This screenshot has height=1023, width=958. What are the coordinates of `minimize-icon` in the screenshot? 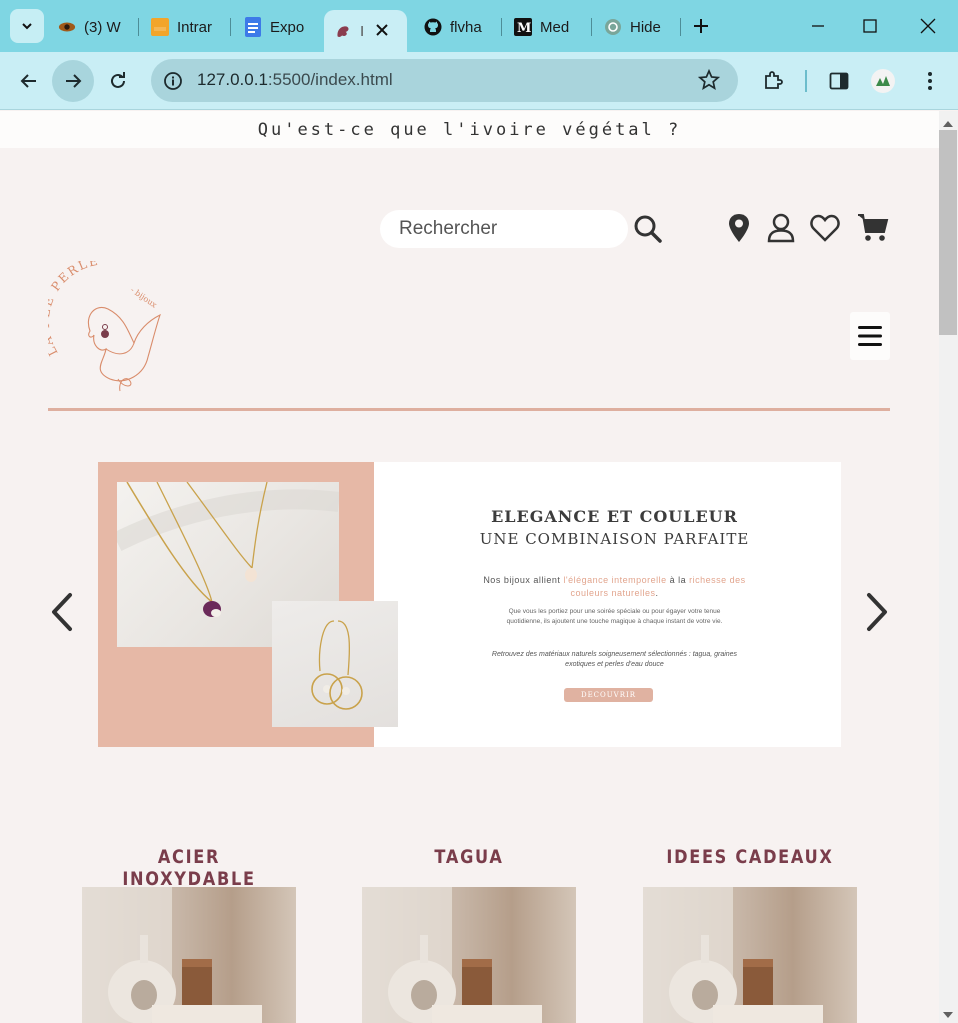 It's located at (818, 26).